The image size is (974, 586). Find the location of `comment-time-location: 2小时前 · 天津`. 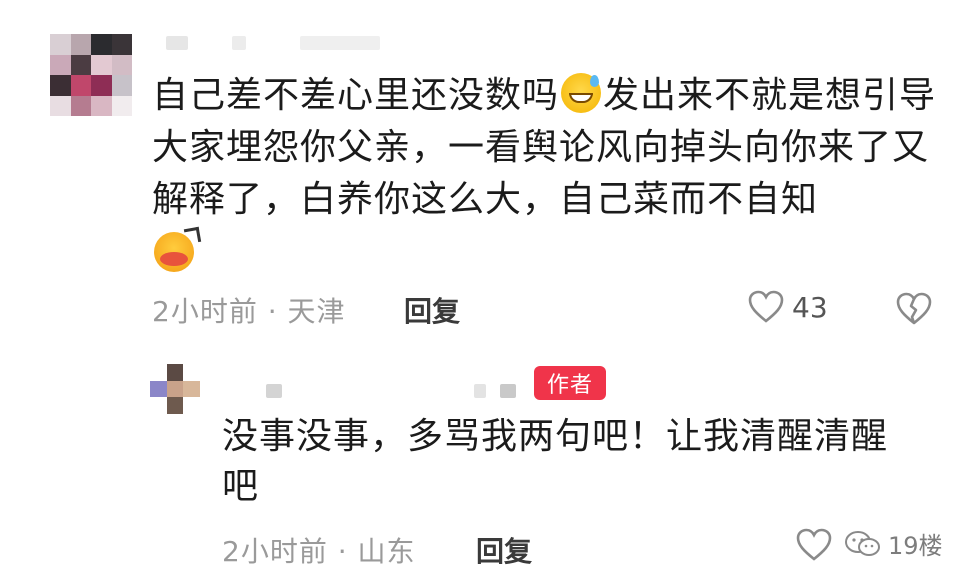

comment-time-location: 2小时前 · 天津 is located at coordinates (249, 311).